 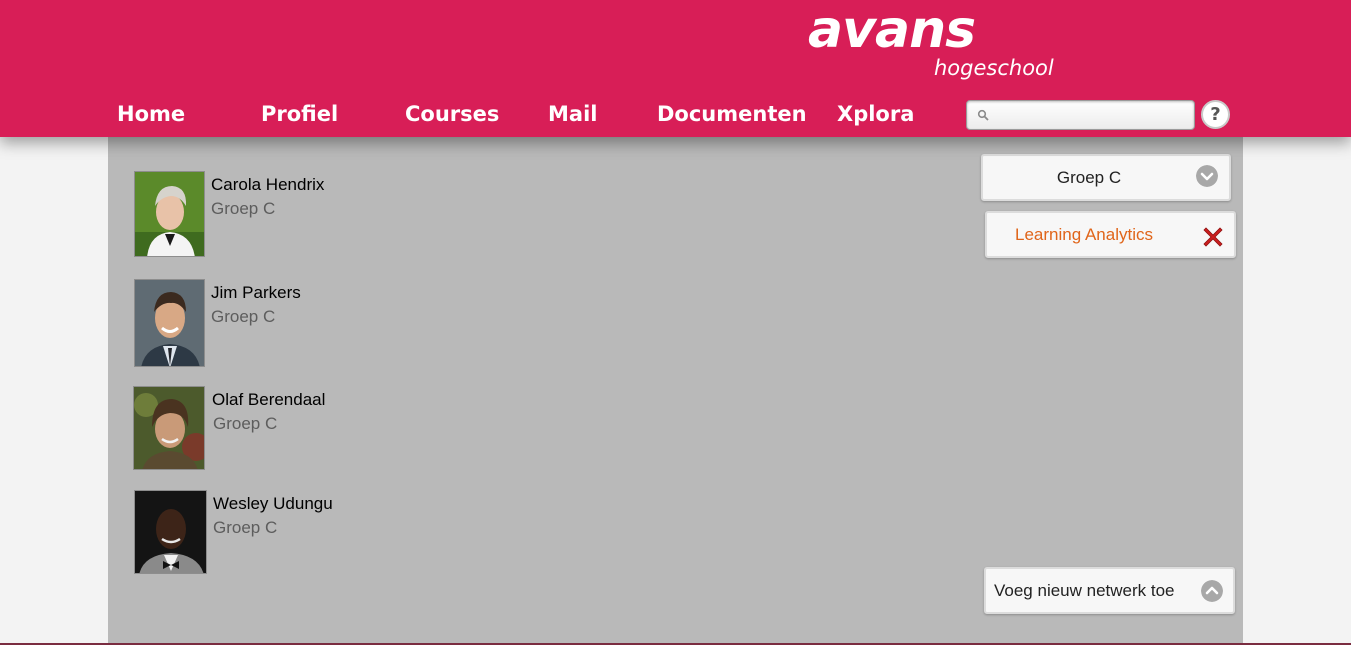 What do you see at coordinates (1207, 176) in the screenshot?
I see `chevron-down-icon` at bounding box center [1207, 176].